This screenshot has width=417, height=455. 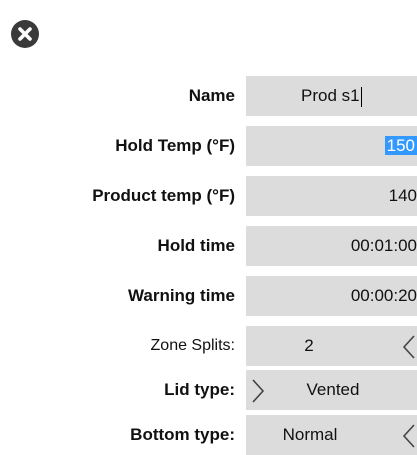 I want to click on name-value-wrap: Prod s1, so click(x=331, y=96).